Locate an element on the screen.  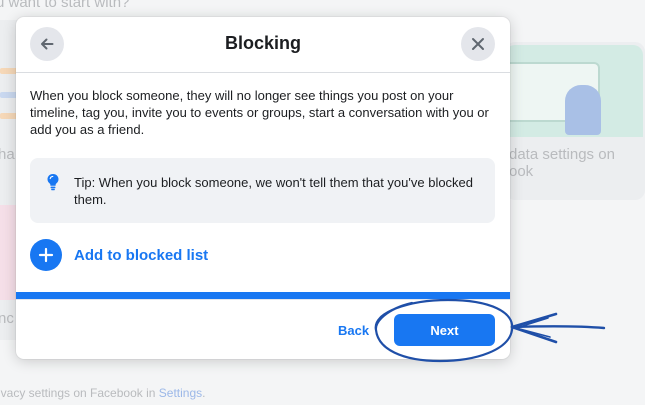
plus-icon is located at coordinates (46, 255).